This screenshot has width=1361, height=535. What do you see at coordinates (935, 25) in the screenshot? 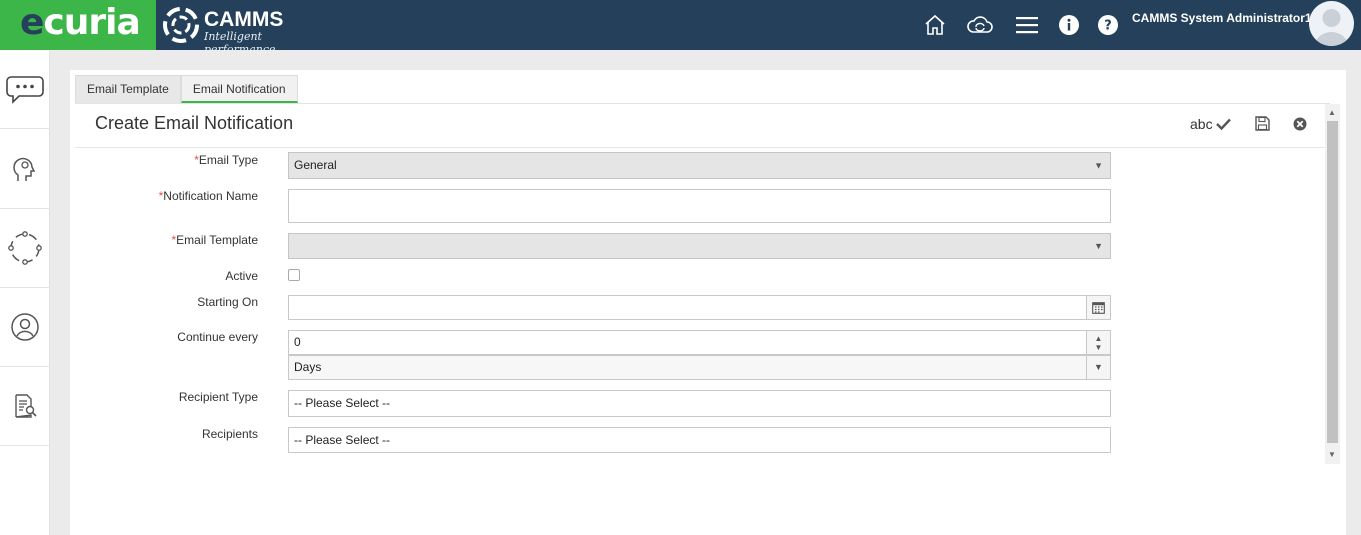
I see `home-icon` at bounding box center [935, 25].